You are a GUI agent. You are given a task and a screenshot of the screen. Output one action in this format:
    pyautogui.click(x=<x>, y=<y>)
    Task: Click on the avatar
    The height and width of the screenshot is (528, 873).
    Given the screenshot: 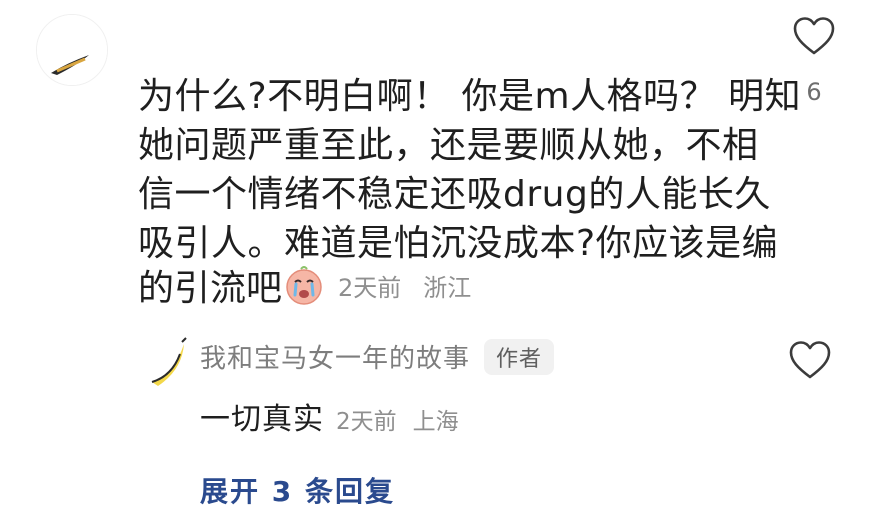 What is the action you would take?
    pyautogui.click(x=72, y=50)
    